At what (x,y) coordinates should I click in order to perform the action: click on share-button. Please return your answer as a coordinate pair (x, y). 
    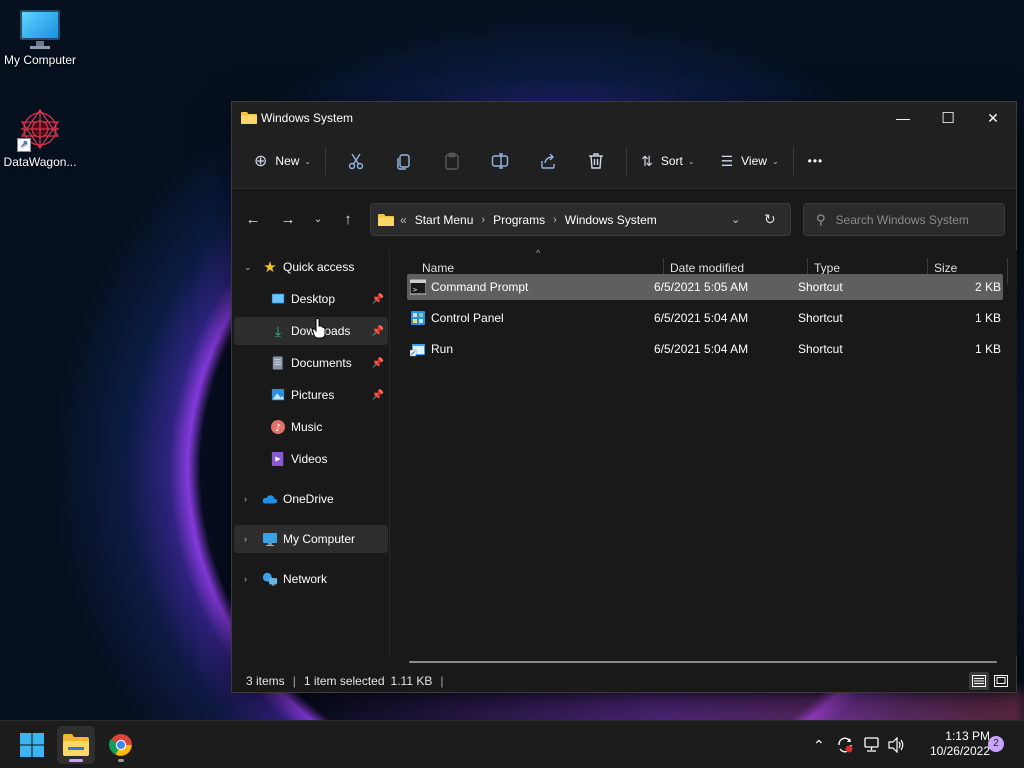
    Looking at the image, I should click on (548, 161).